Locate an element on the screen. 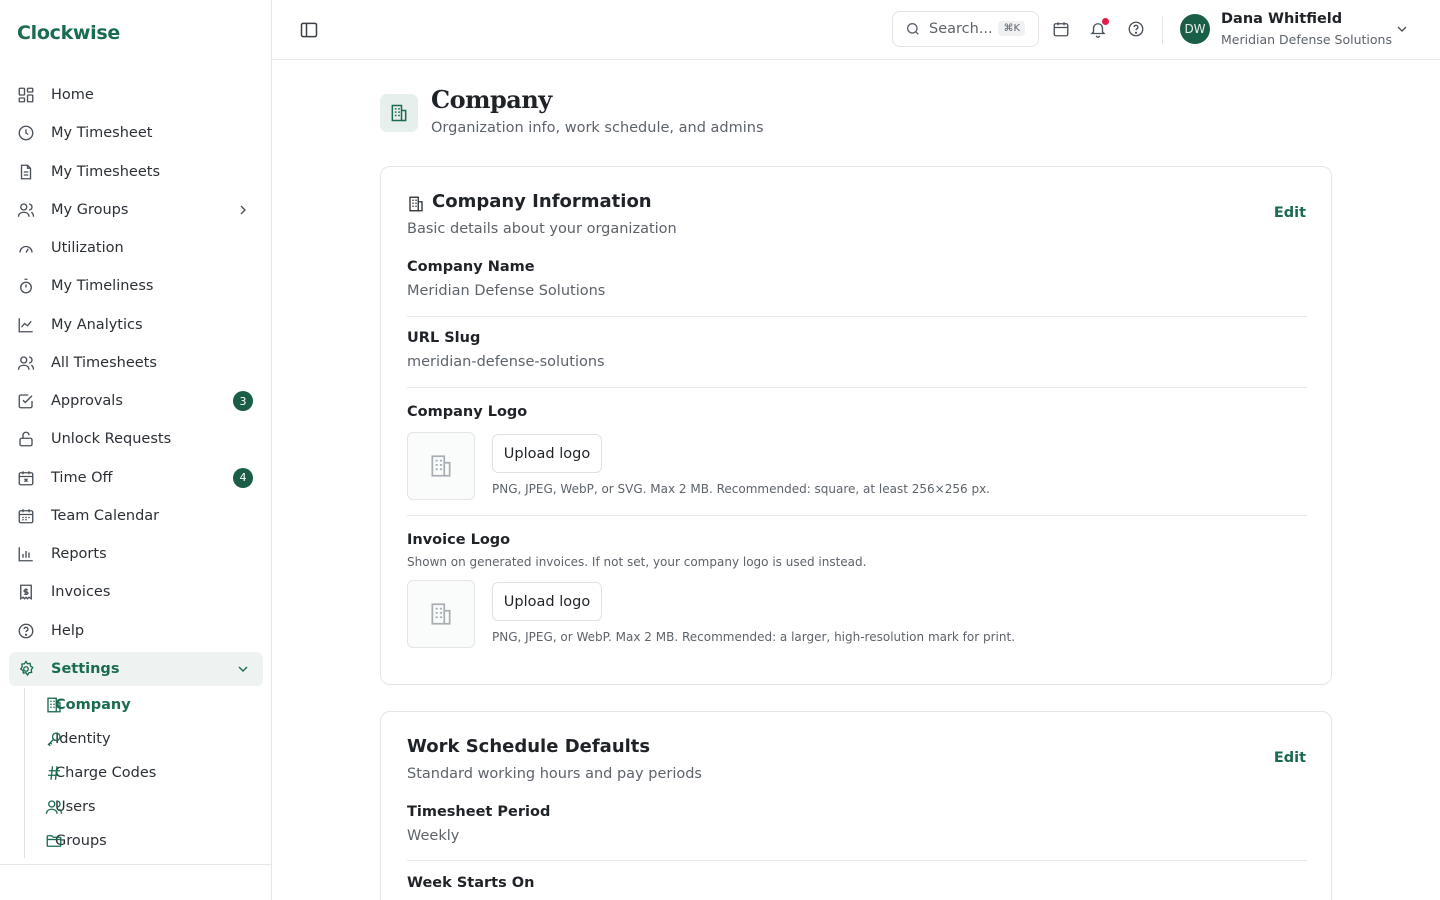 Image resolution: width=1440 pixels, height=900 pixels. sidebar-item-my-timesheets: My Timesheets is located at coordinates (136, 172).